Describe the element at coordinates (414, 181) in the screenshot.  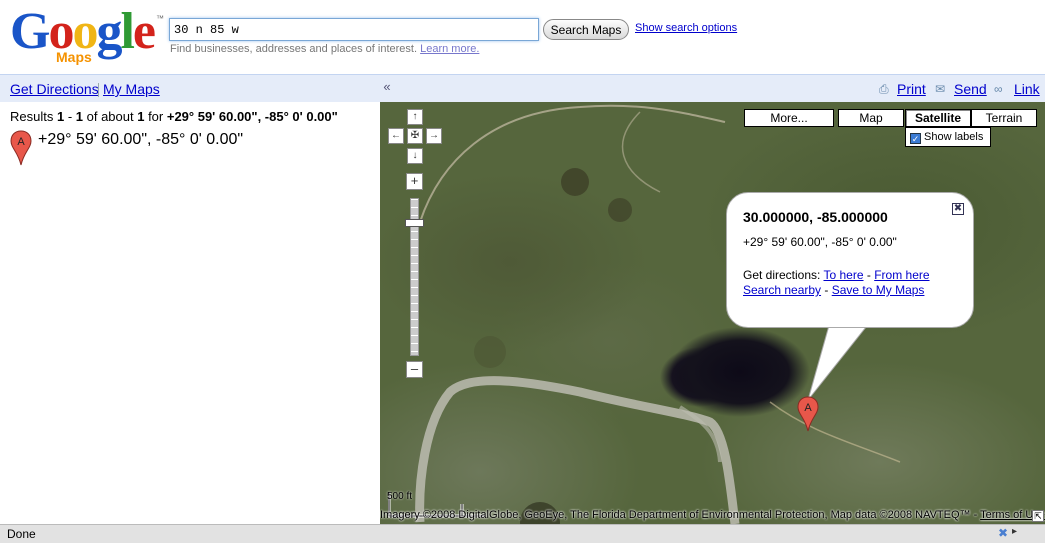
I see `zoom-in-button: +` at that location.